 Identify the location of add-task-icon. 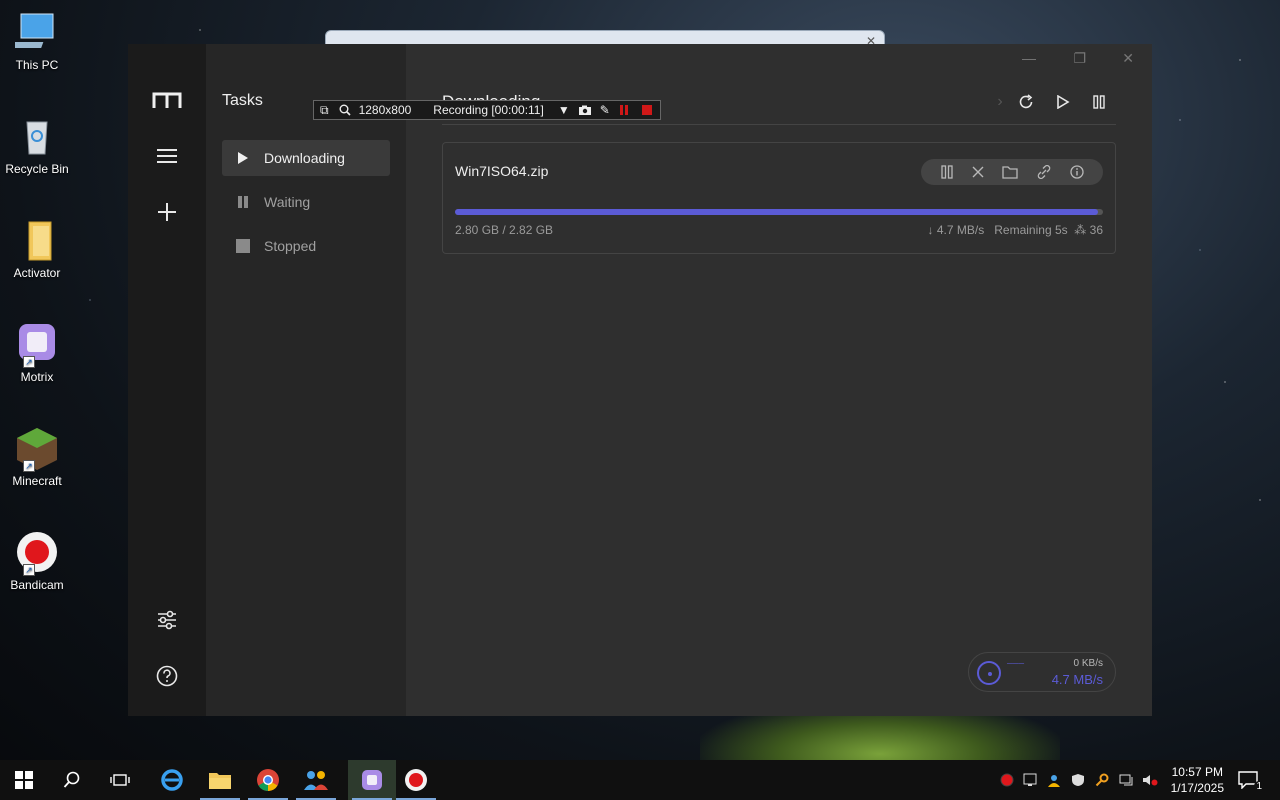
(167, 212).